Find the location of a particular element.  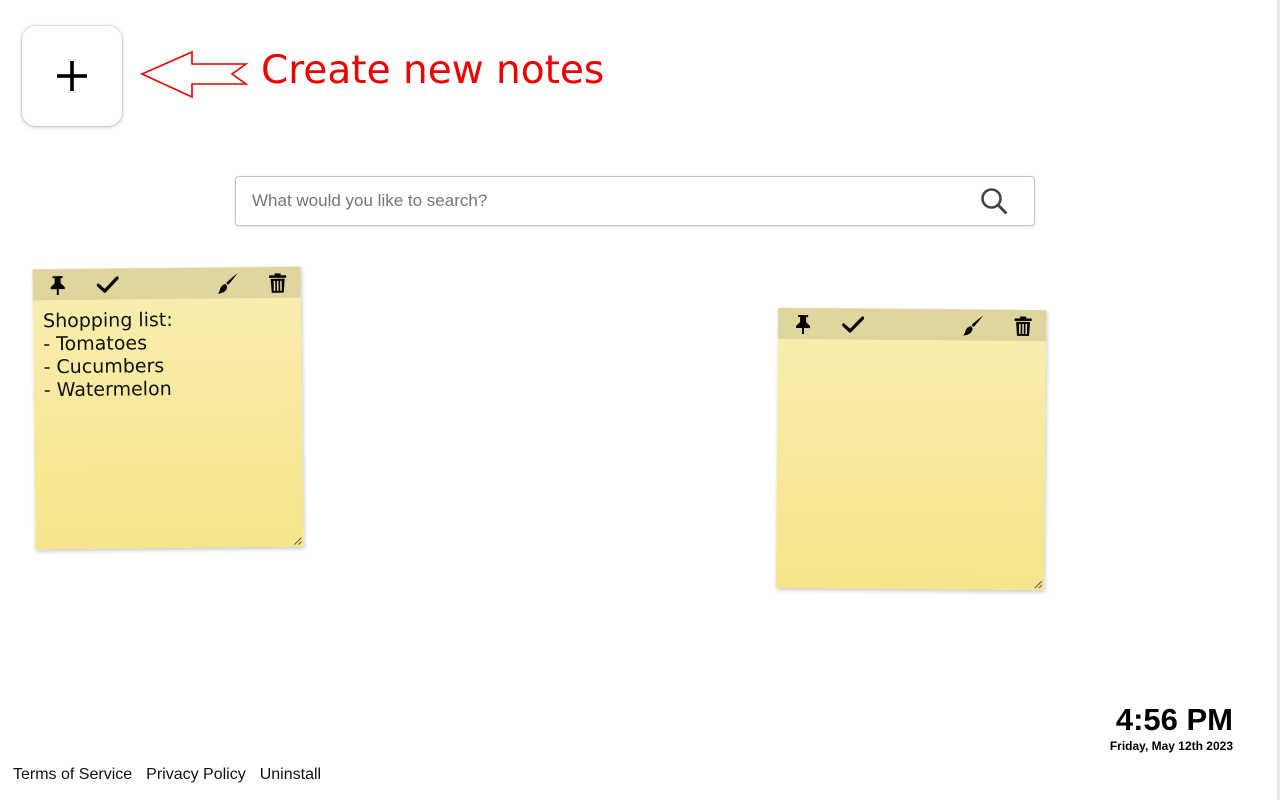

terms-of-service-link: Terms of Service is located at coordinates (72, 775).